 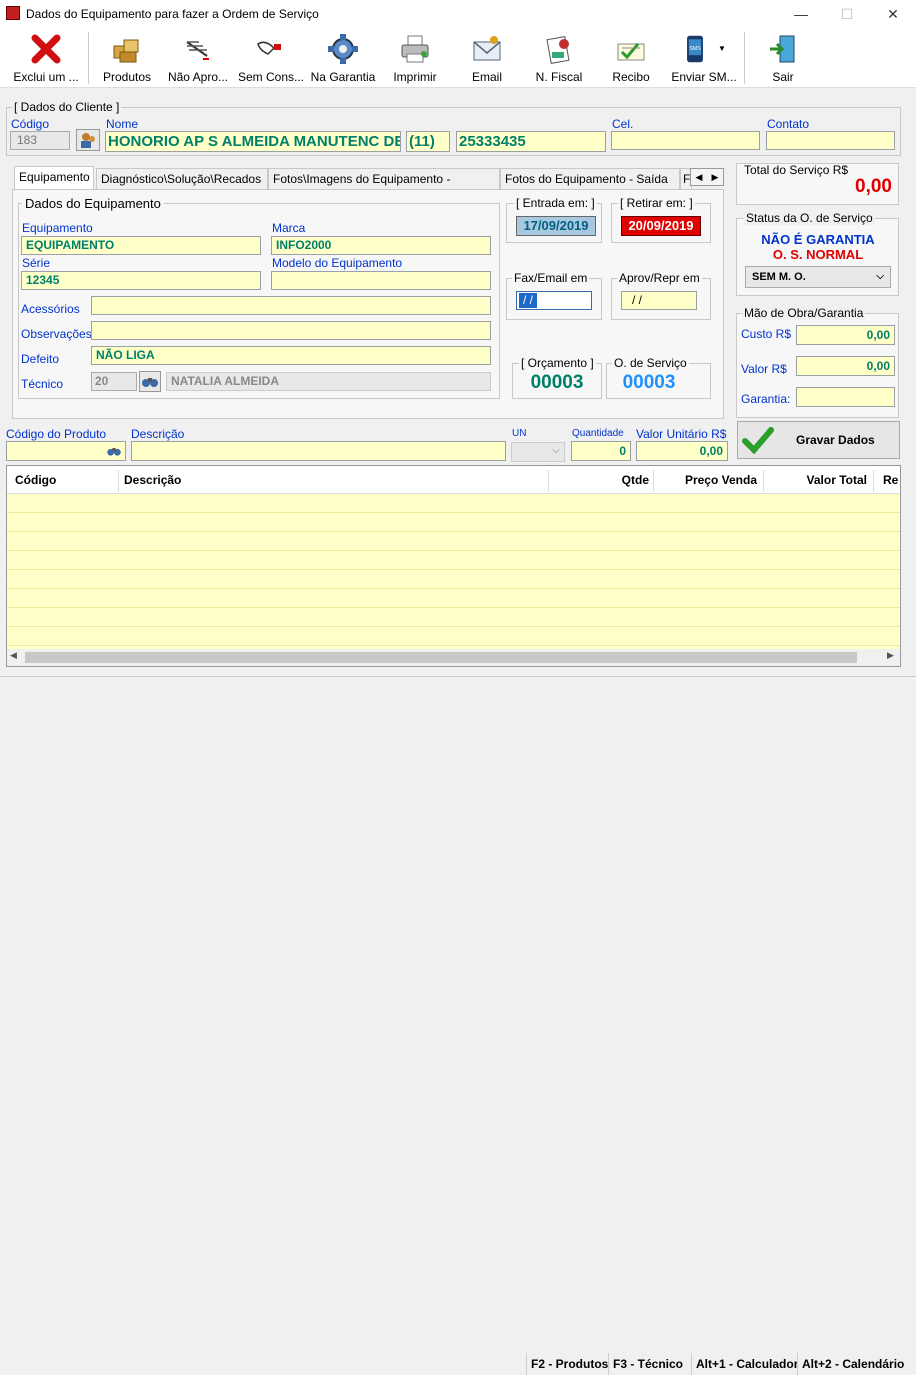 What do you see at coordinates (141, 280) in the screenshot?
I see `serie-field: 12345` at bounding box center [141, 280].